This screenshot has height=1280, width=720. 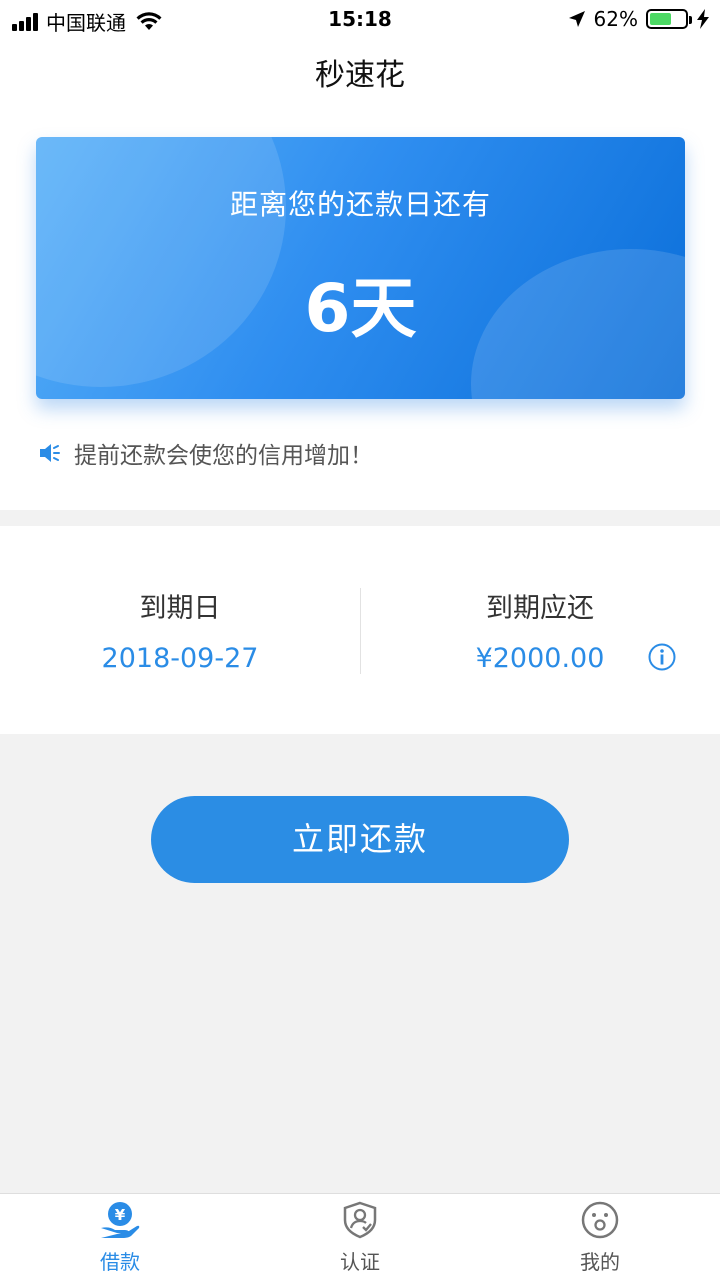 I want to click on tab-mine: 我的, so click(x=600, y=1237).